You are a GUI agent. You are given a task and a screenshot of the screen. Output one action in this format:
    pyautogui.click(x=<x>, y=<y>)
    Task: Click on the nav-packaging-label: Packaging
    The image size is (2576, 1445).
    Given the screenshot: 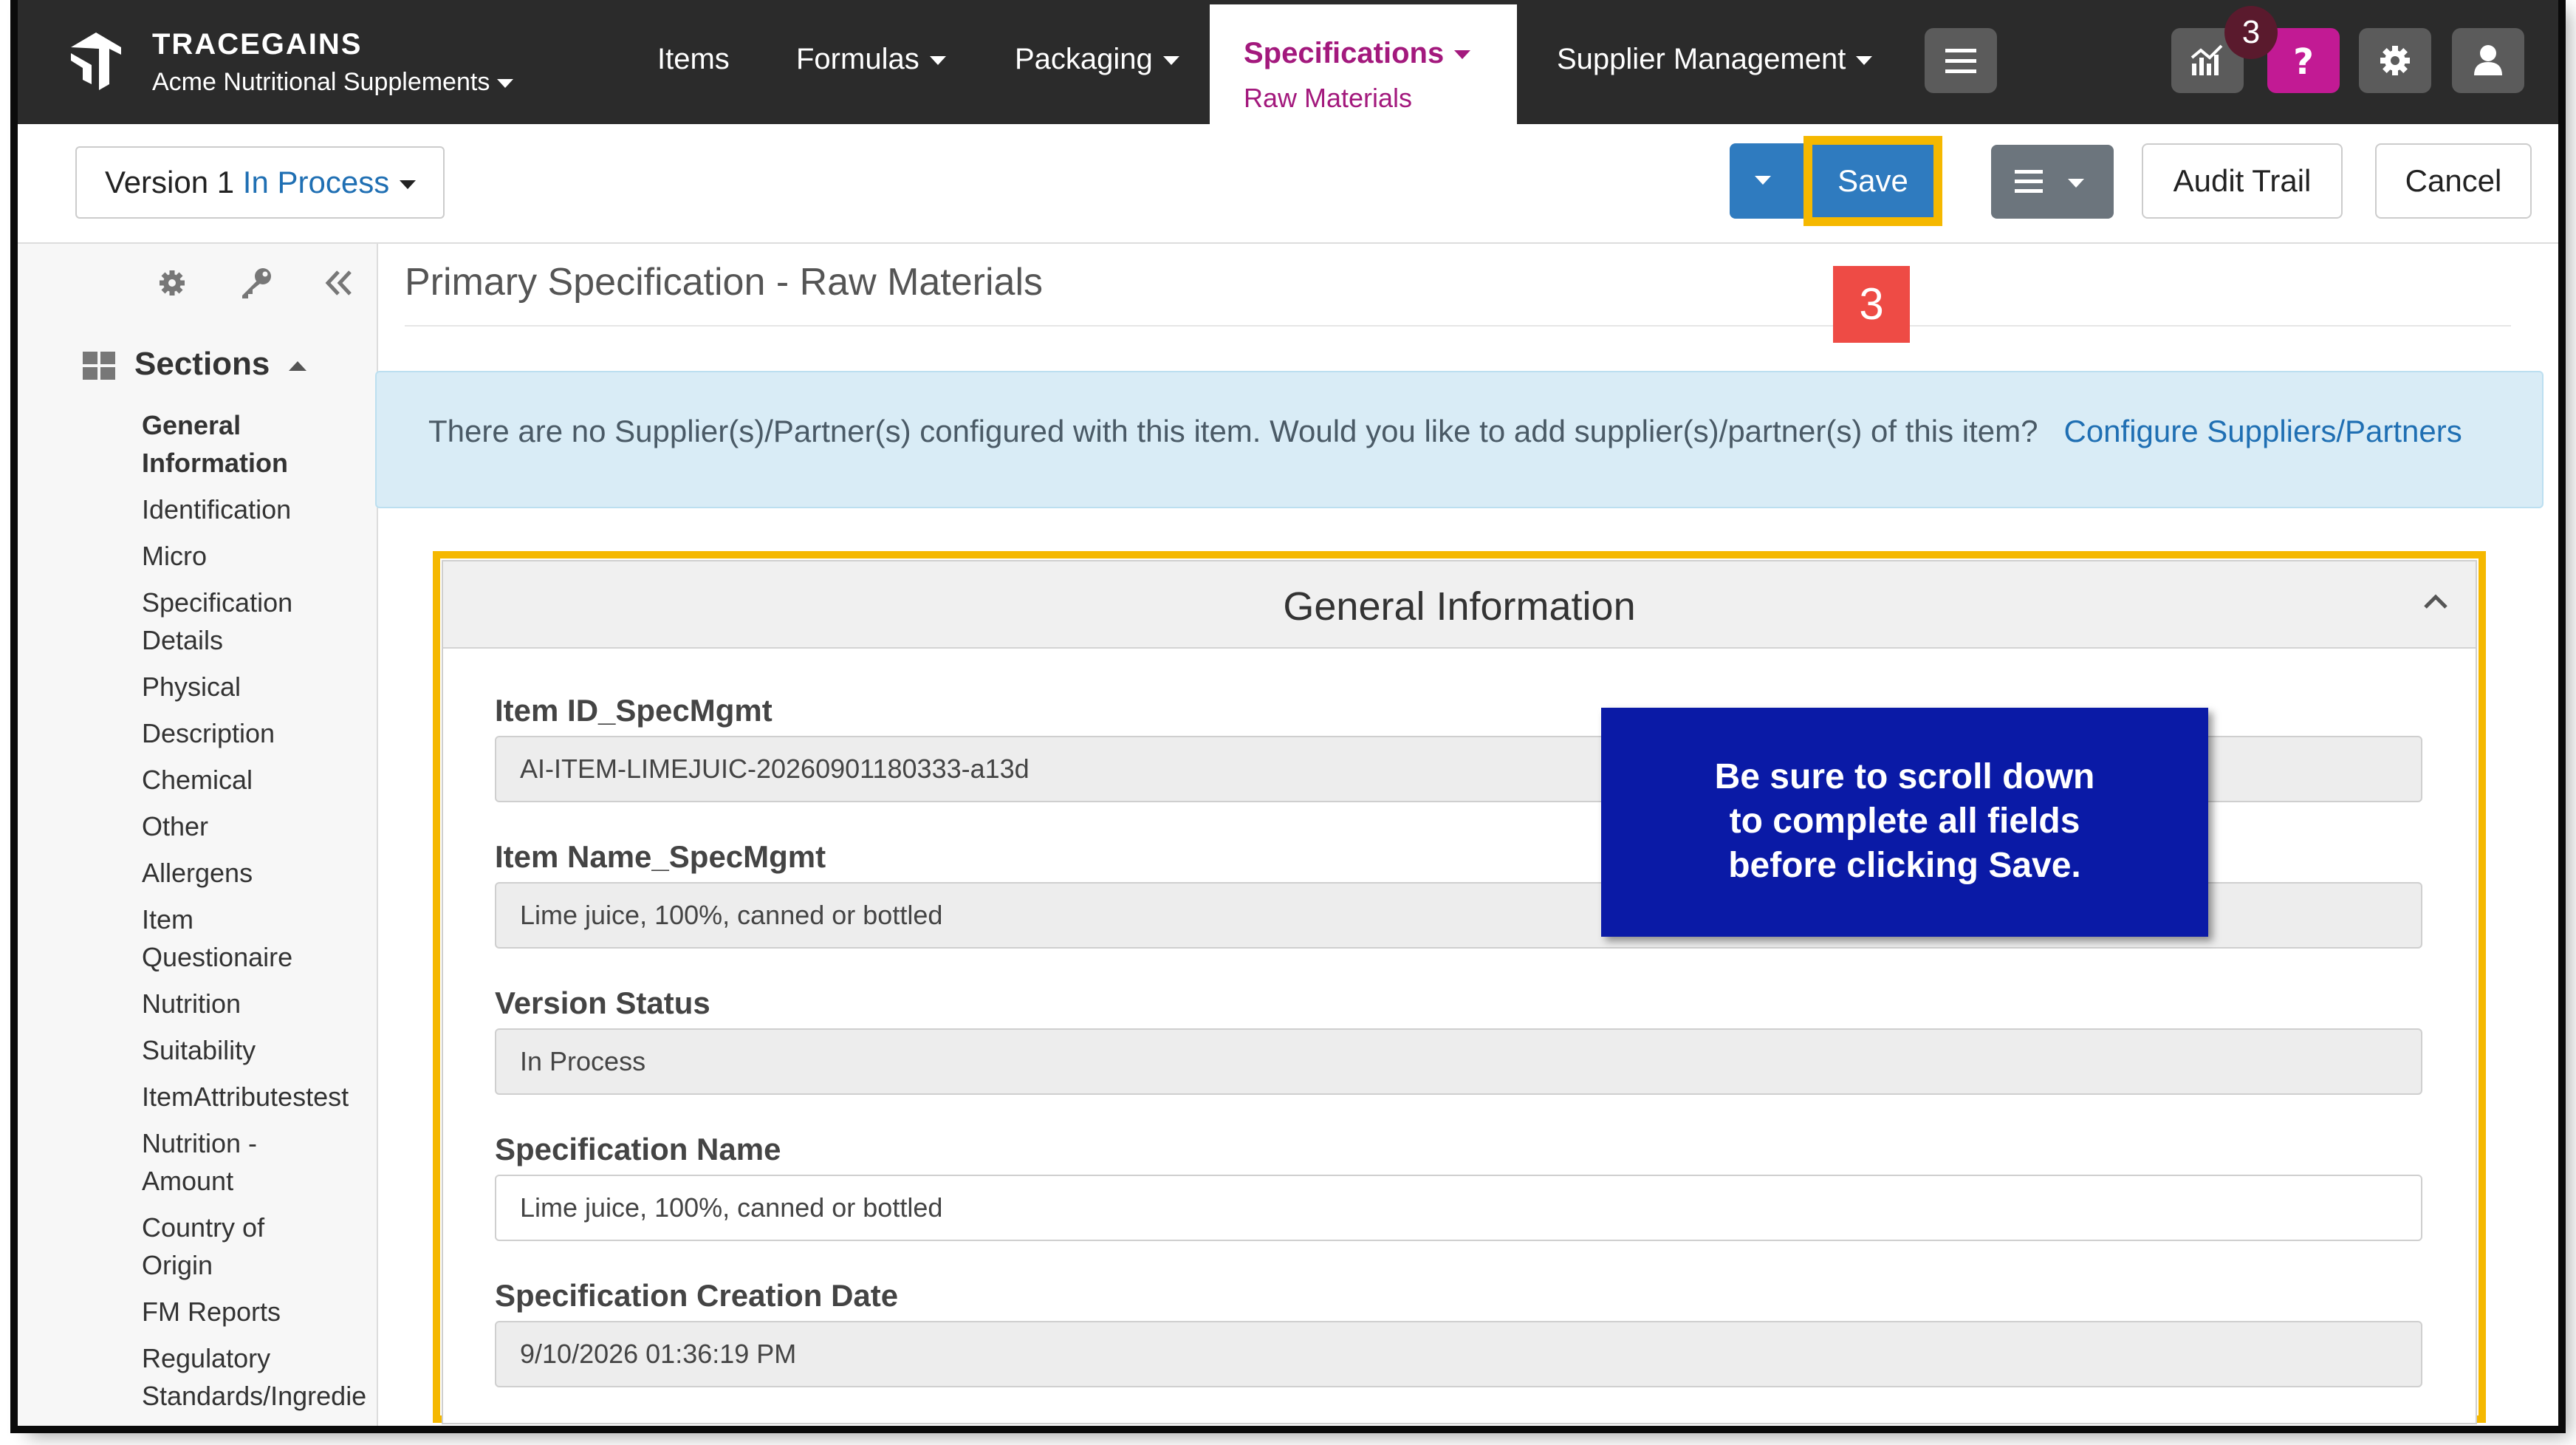 What is the action you would take?
    pyautogui.click(x=1084, y=59)
    